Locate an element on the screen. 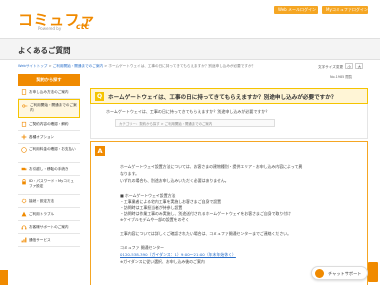  sidebar-item-options: 各種オプション is located at coordinates (49, 137).